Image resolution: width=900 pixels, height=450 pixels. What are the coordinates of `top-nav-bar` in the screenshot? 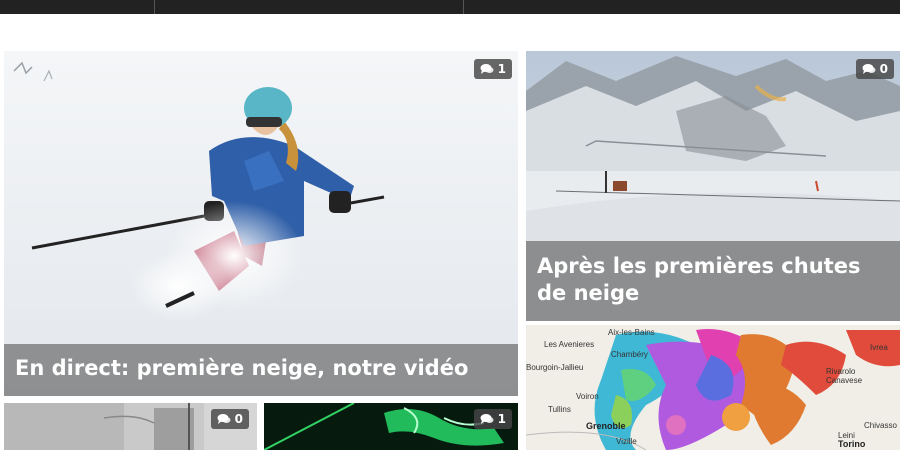 It's located at (450, 7).